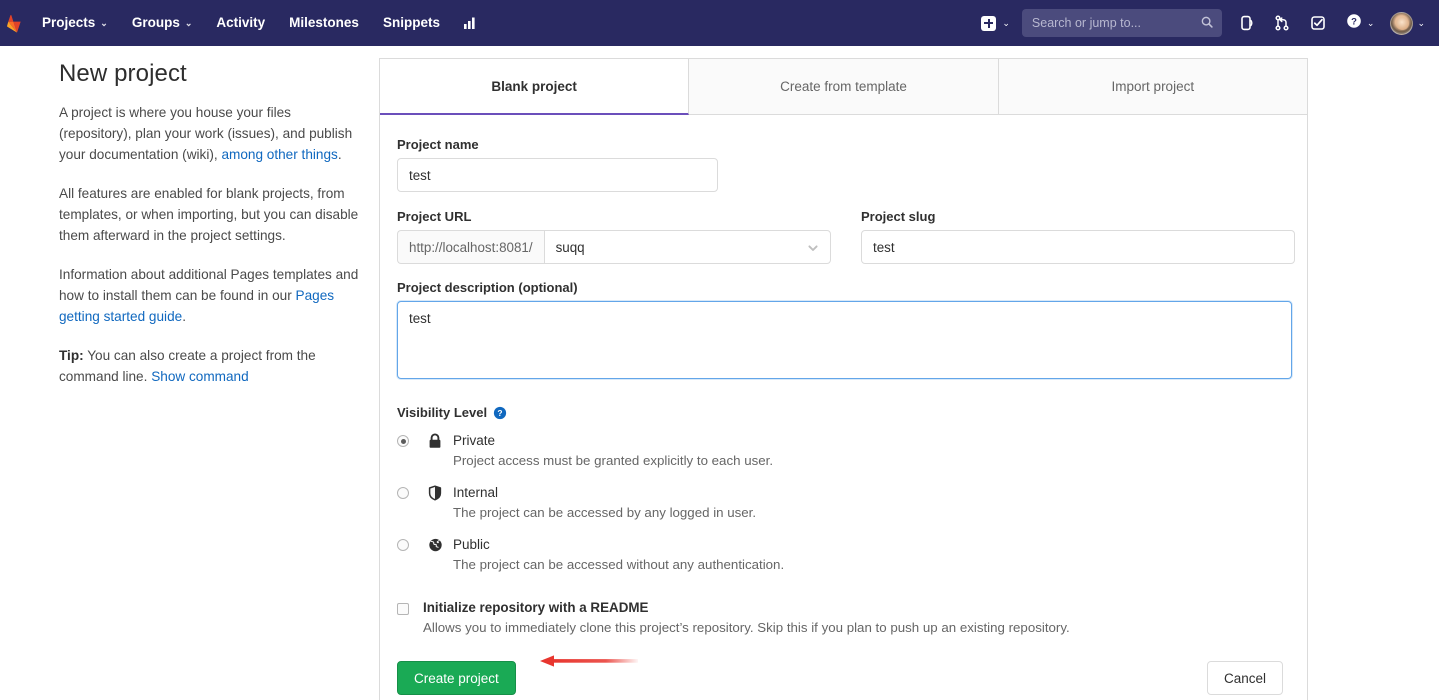 This screenshot has width=1439, height=700. What do you see at coordinates (476, 492) in the screenshot?
I see `visibility-internal-name: Internal` at bounding box center [476, 492].